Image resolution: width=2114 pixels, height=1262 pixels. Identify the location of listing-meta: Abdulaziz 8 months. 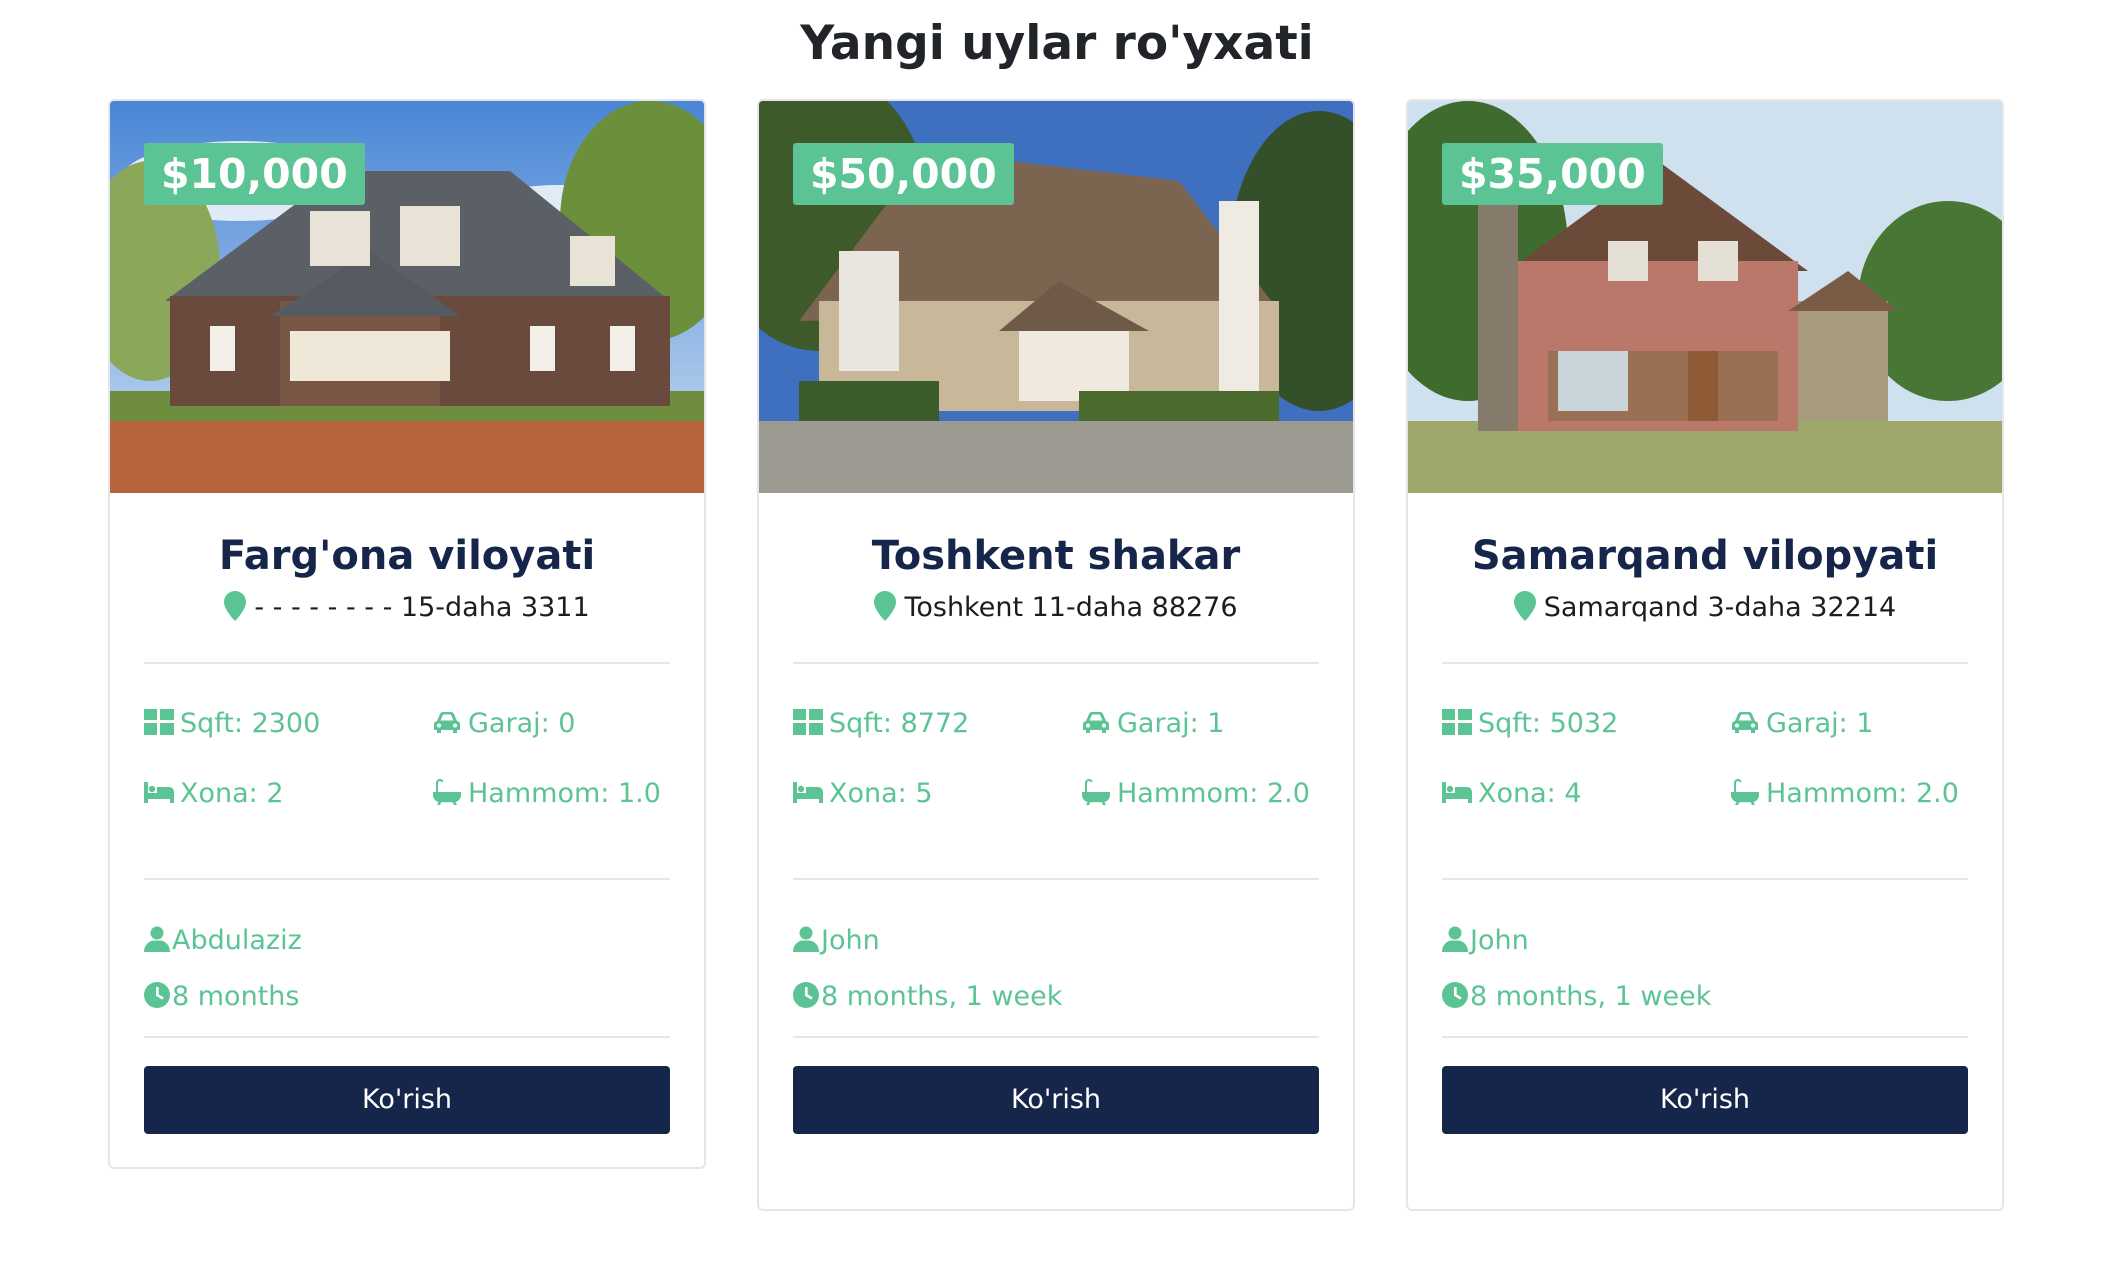
(407, 958).